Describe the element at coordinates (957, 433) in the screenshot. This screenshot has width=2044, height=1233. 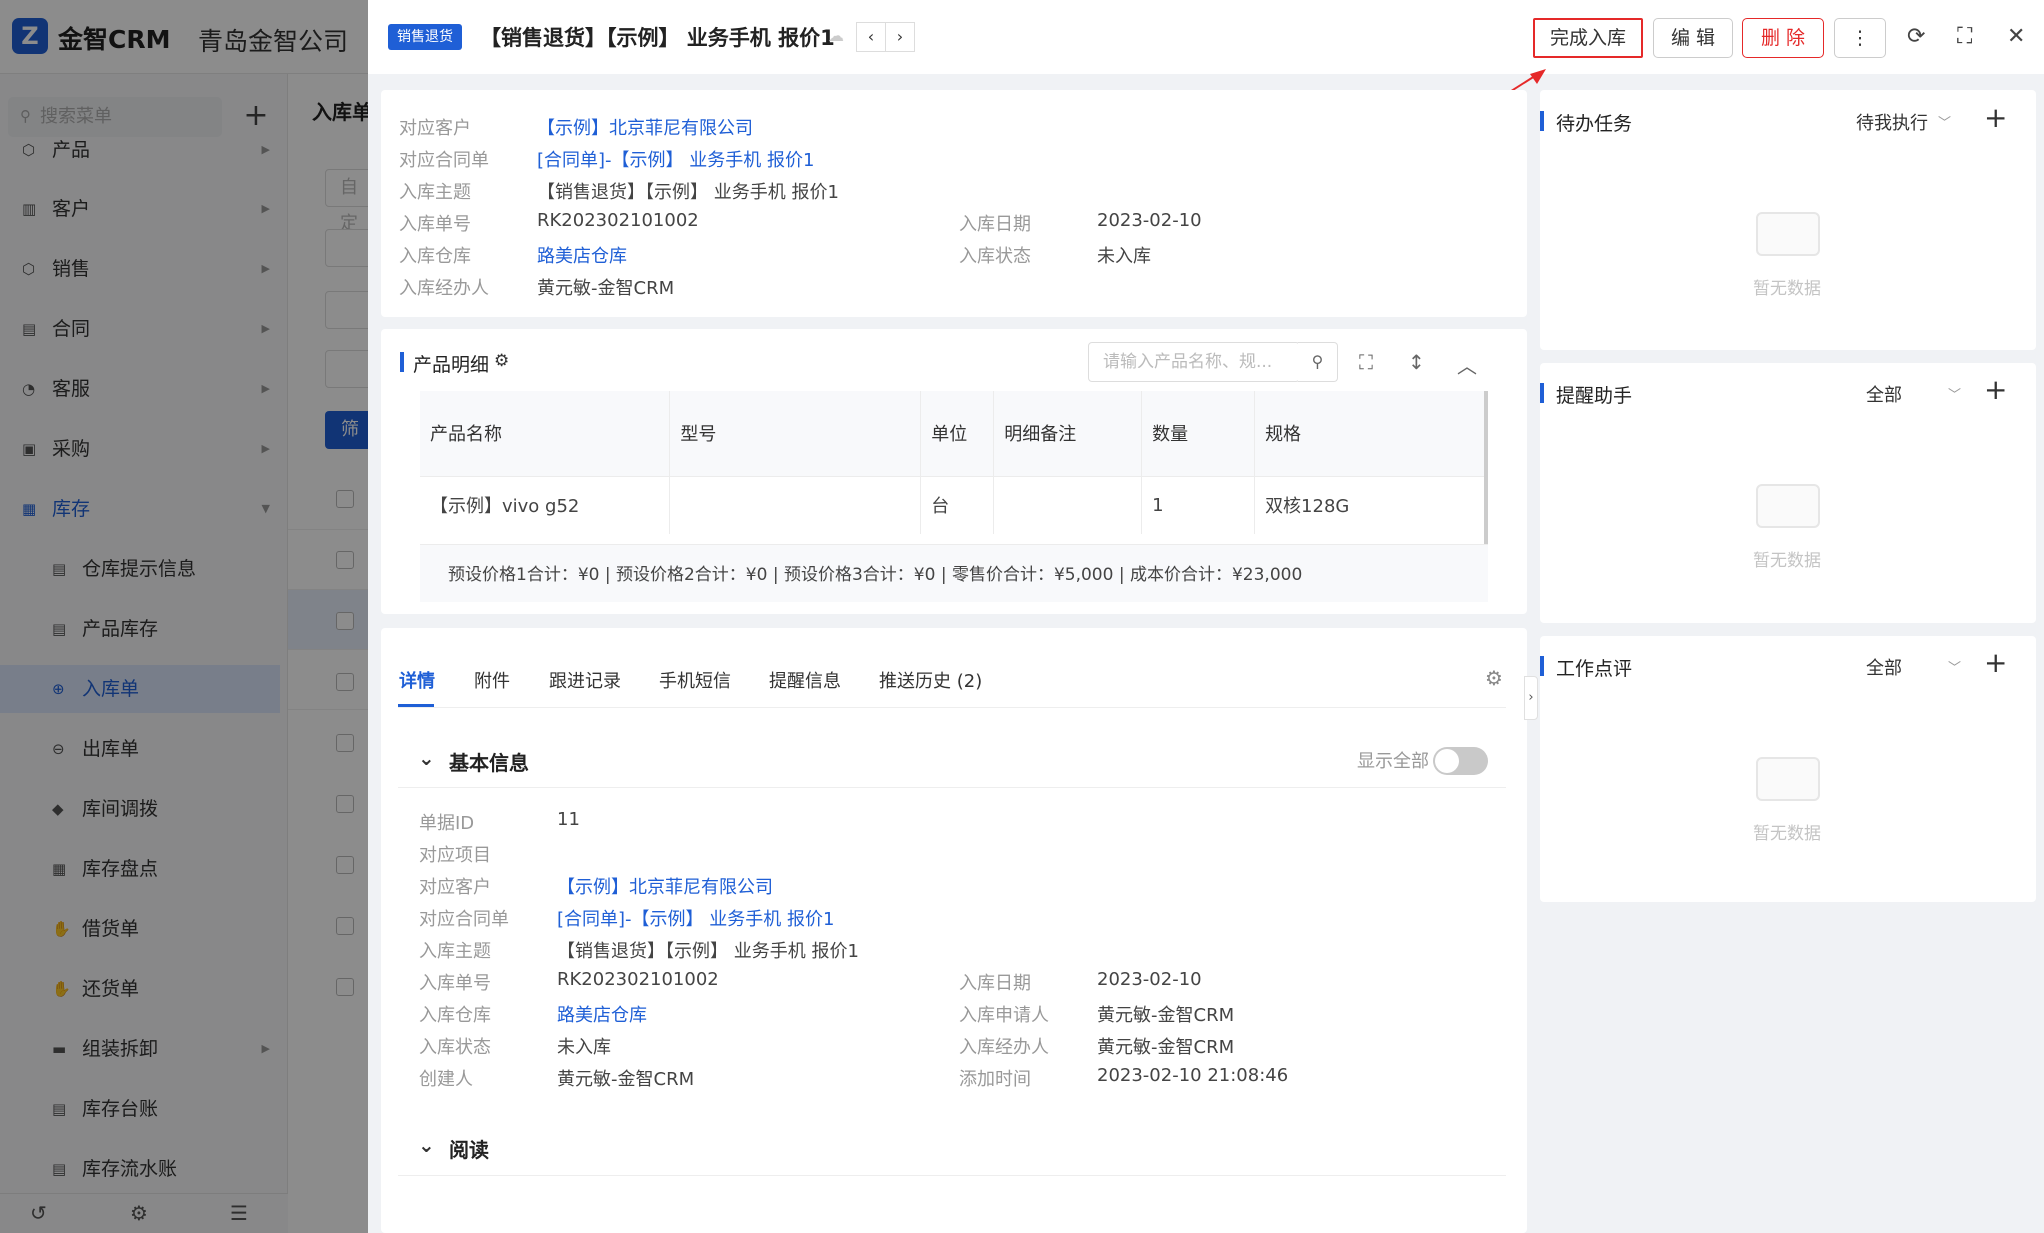
I see `column-header: 单位` at that location.